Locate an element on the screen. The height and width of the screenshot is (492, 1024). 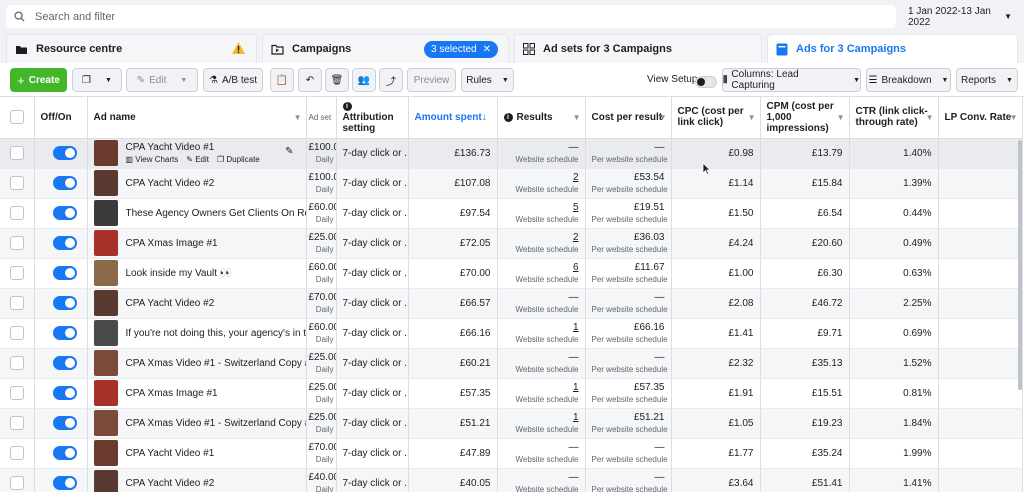
tab-resource-centre: Resource centre is located at coordinates (131, 48).